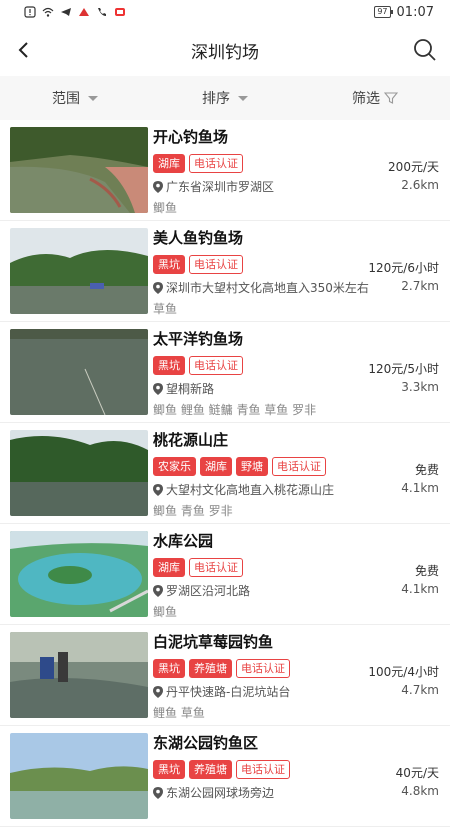 The width and height of the screenshot is (450, 827). I want to click on filter-bar: 范围 排序 筛选, so click(225, 98).